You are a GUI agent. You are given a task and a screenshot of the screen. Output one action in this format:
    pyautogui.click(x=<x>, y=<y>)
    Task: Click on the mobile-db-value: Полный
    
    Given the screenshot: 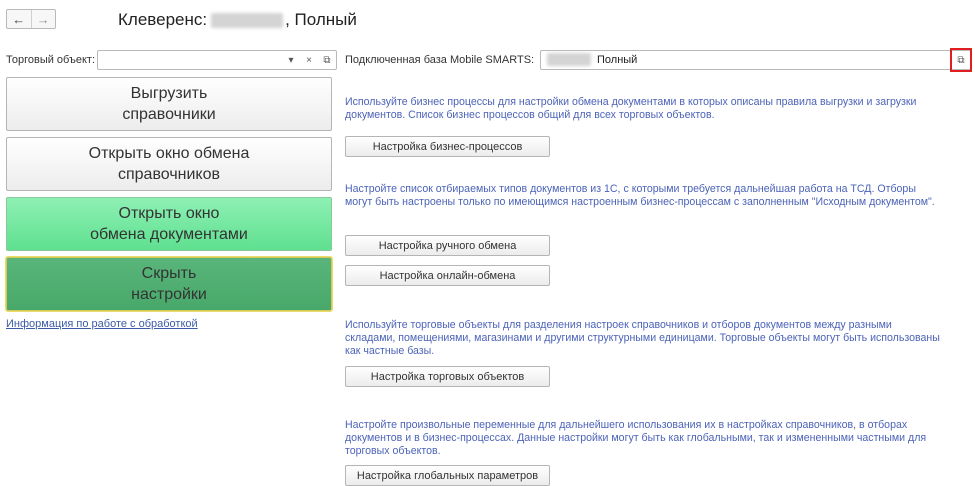 What is the action you would take?
    pyautogui.click(x=617, y=60)
    